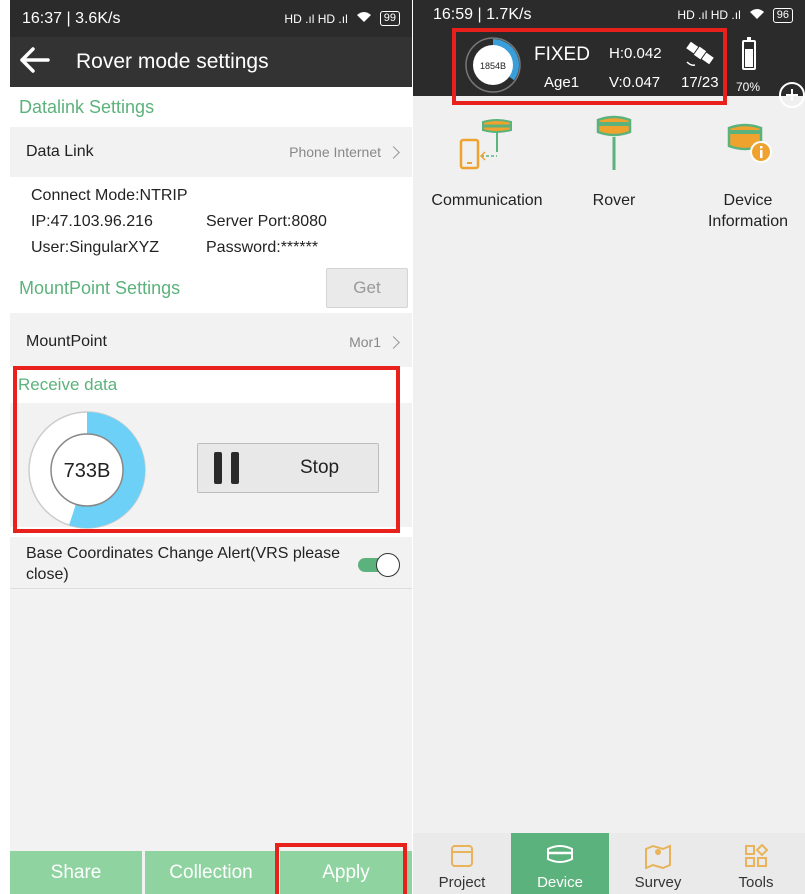 This screenshot has height=894, width=805. I want to click on server-port: Server Port:8080, so click(266, 221).